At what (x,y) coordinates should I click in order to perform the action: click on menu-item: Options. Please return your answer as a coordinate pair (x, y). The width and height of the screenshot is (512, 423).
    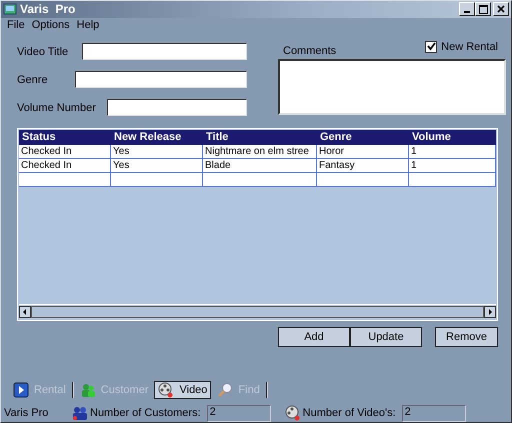
    Looking at the image, I should click on (51, 25).